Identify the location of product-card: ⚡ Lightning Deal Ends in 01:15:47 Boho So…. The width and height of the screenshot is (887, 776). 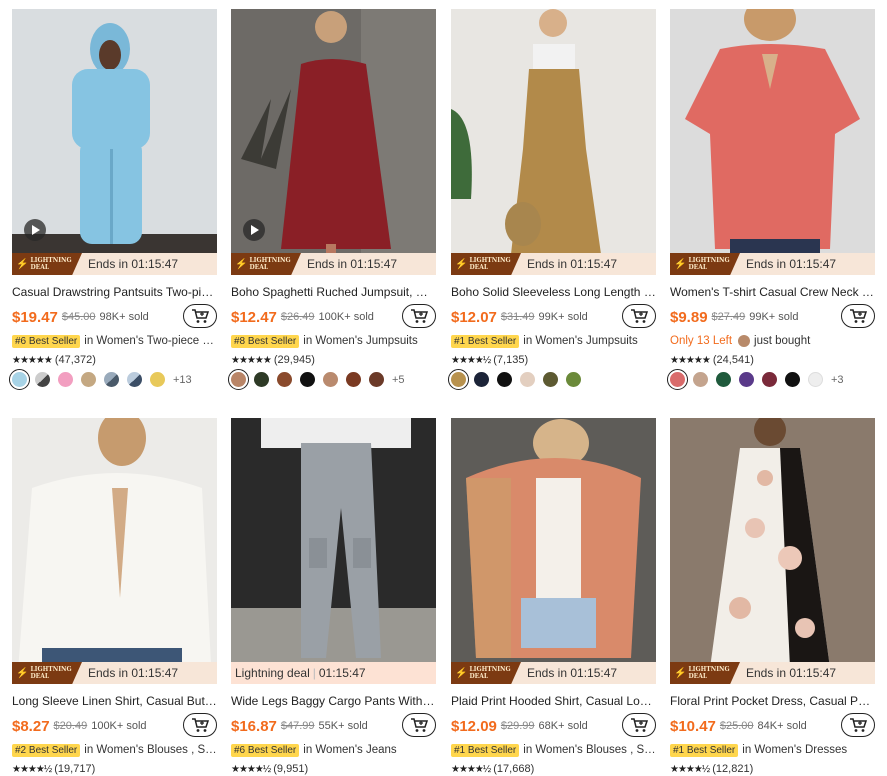
(552, 199).